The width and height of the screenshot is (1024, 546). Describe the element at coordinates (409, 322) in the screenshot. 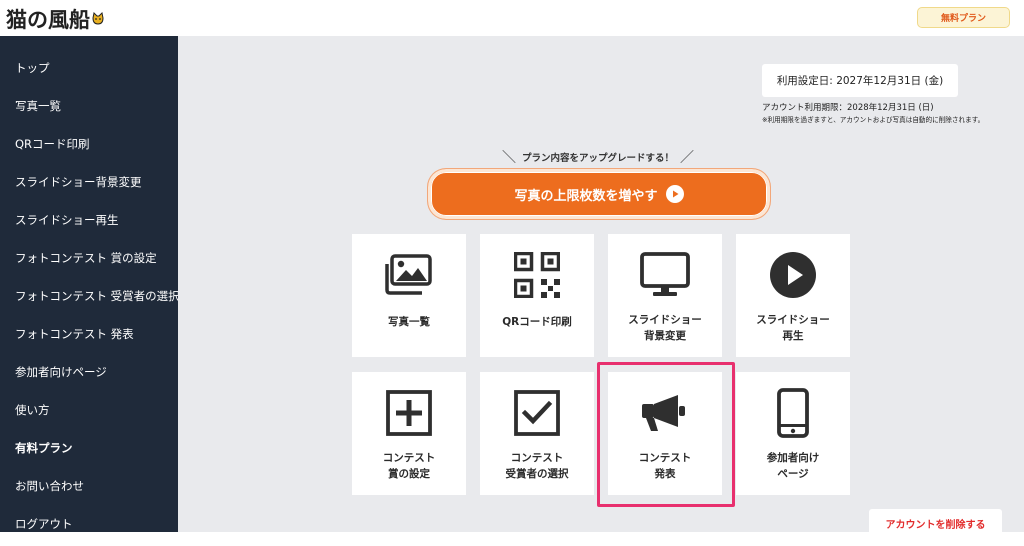

I see `tile-label: 写真一覧` at that location.